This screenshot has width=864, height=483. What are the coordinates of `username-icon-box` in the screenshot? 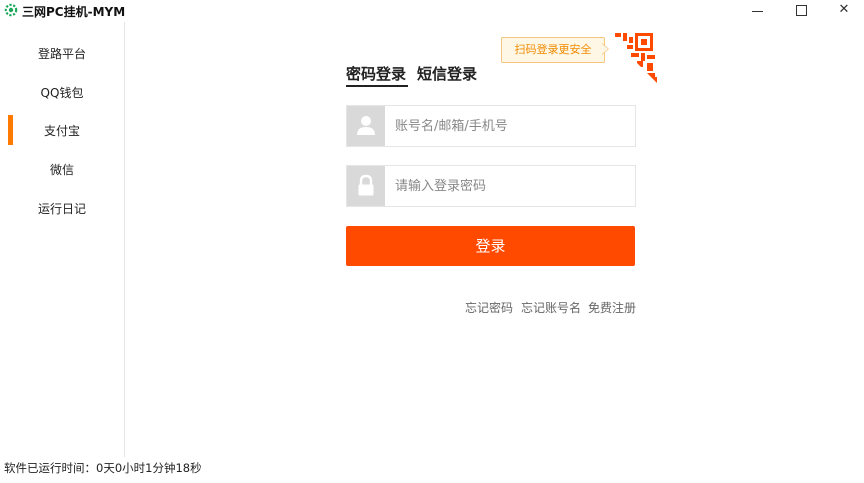 It's located at (366, 126).